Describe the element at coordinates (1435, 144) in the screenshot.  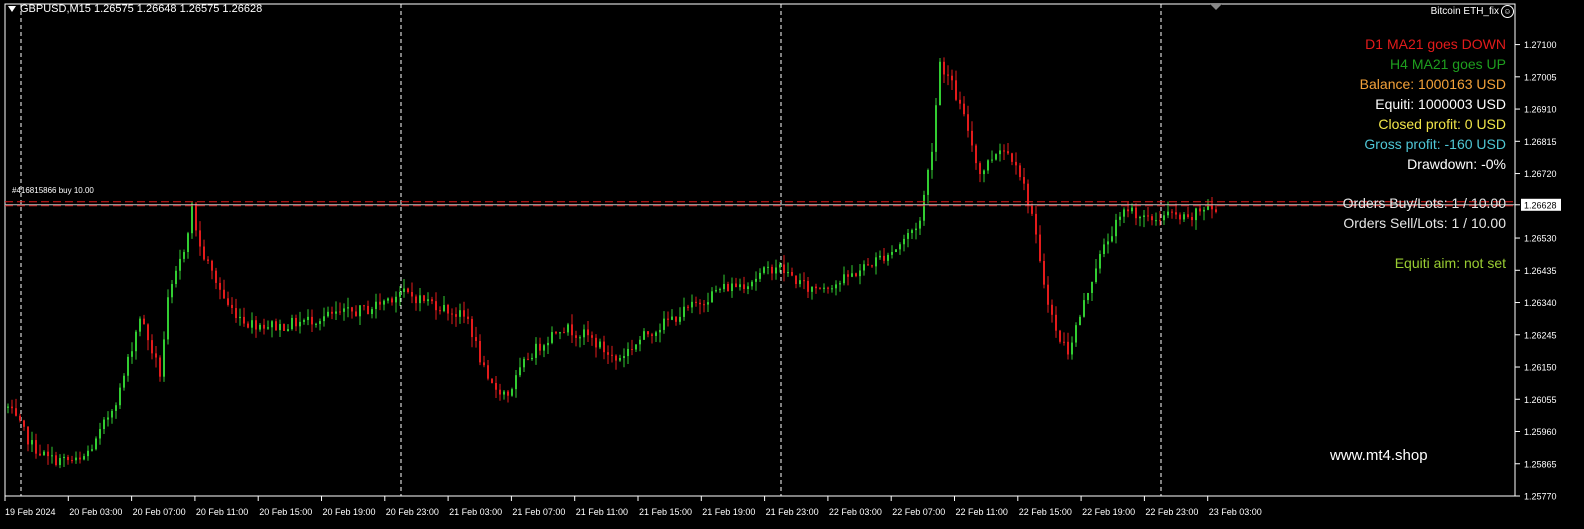
I see `info-line-5: Gross profit: -160 USD` at that location.